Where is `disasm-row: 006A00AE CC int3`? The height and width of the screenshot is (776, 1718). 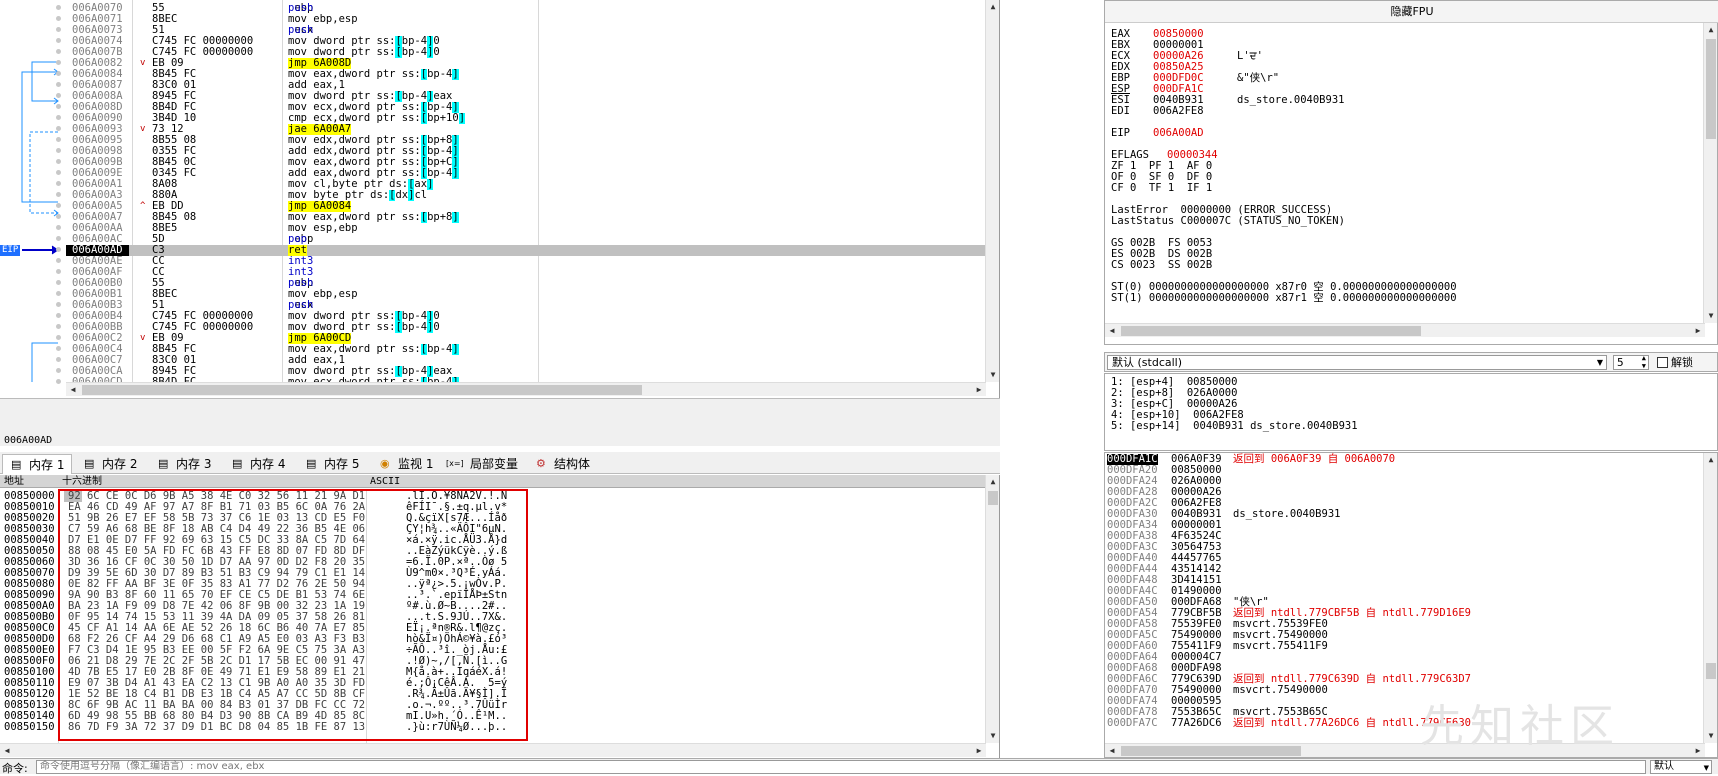
disasm-row: 006A00AE CC int3 is located at coordinates (527, 261).